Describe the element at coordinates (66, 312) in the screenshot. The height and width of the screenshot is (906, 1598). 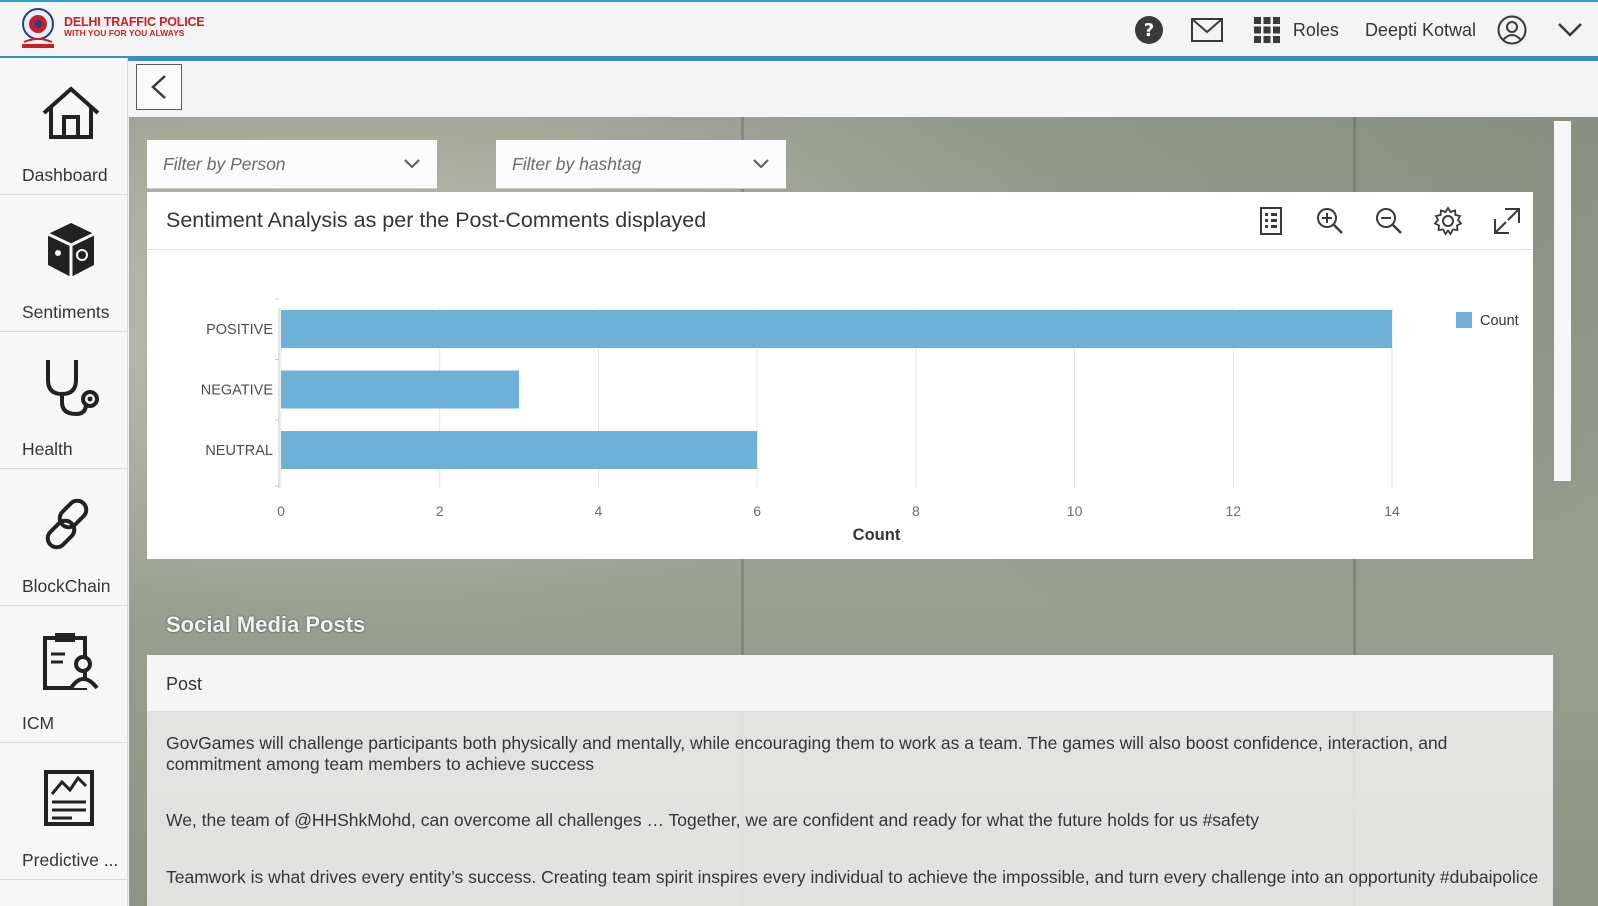
I see `sidebar-item-label: Sentiments` at that location.